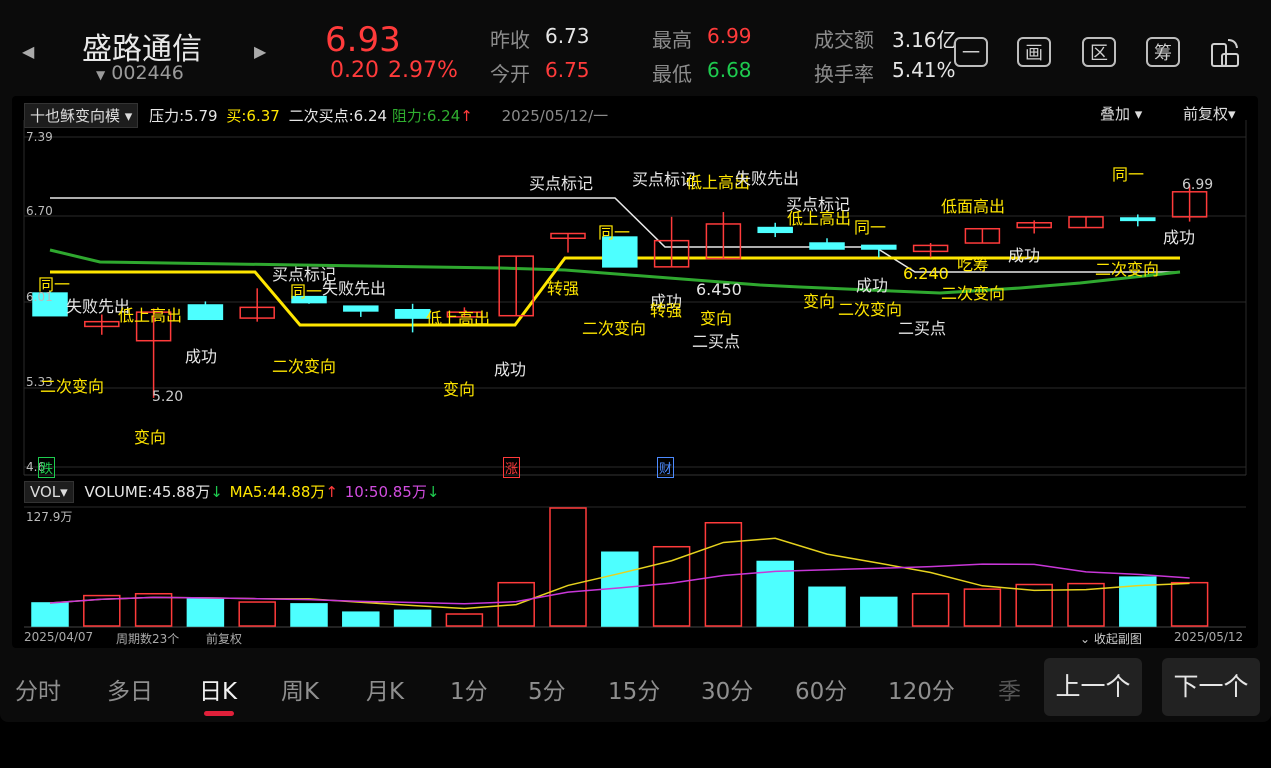  I want to click on tab-120min: 120分, so click(921, 689).